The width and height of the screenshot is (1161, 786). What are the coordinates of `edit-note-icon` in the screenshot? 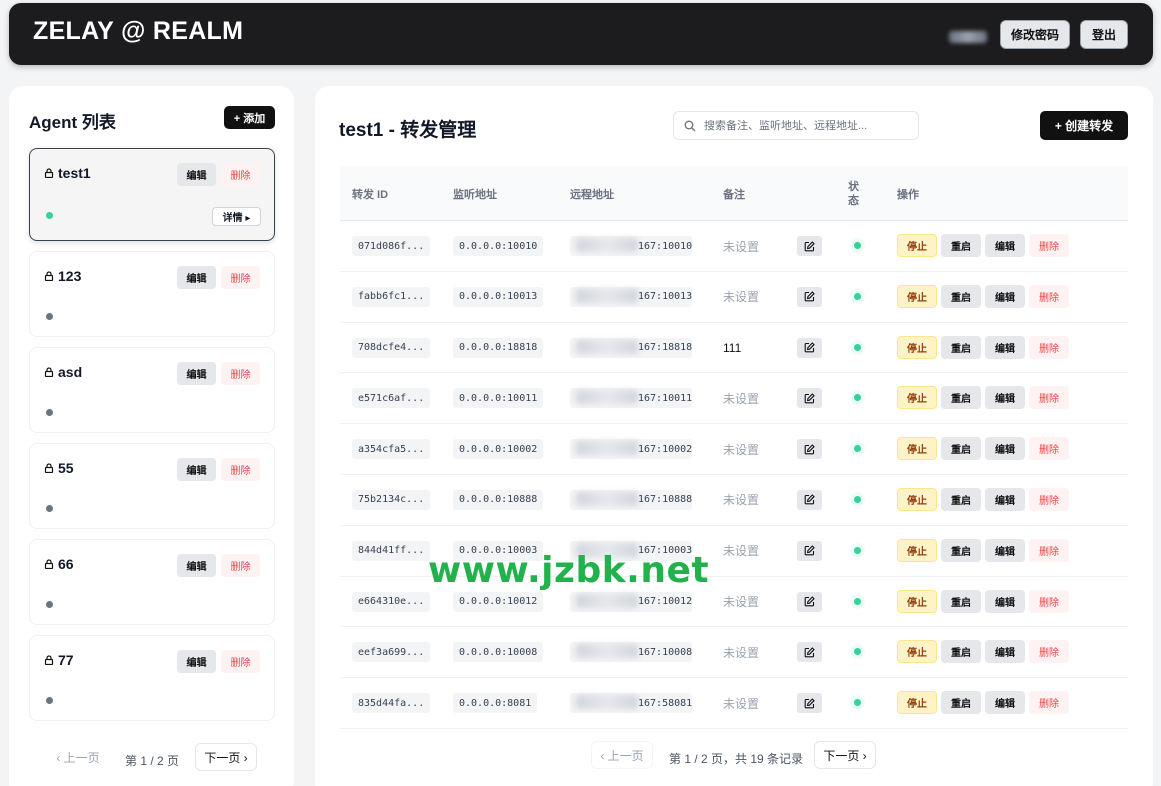 It's located at (809, 245).